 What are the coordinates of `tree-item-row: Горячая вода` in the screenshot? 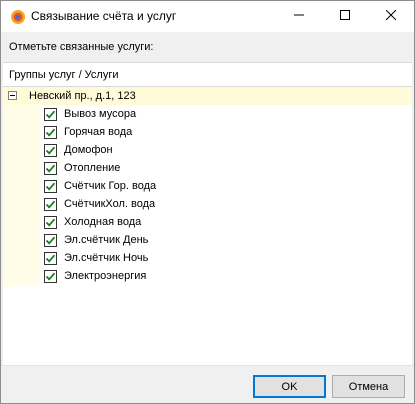 It's located at (207, 132).